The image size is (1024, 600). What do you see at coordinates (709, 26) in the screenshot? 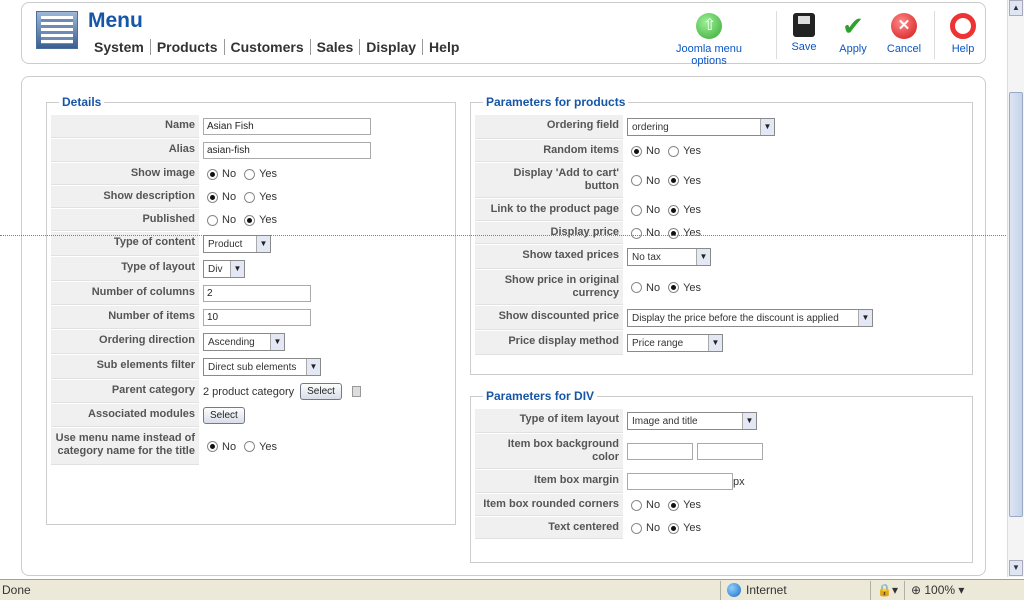
I see `arrow-up-icon` at bounding box center [709, 26].